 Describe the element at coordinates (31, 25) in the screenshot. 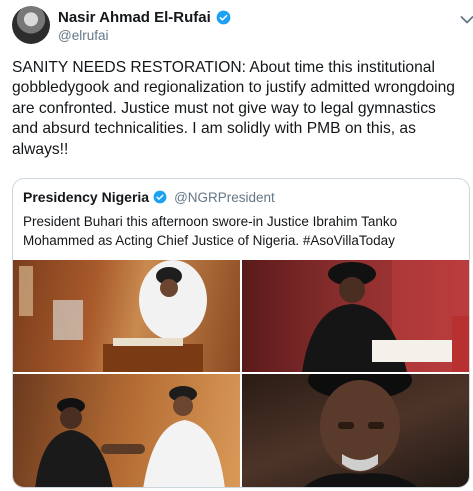

I see `avatar` at that location.